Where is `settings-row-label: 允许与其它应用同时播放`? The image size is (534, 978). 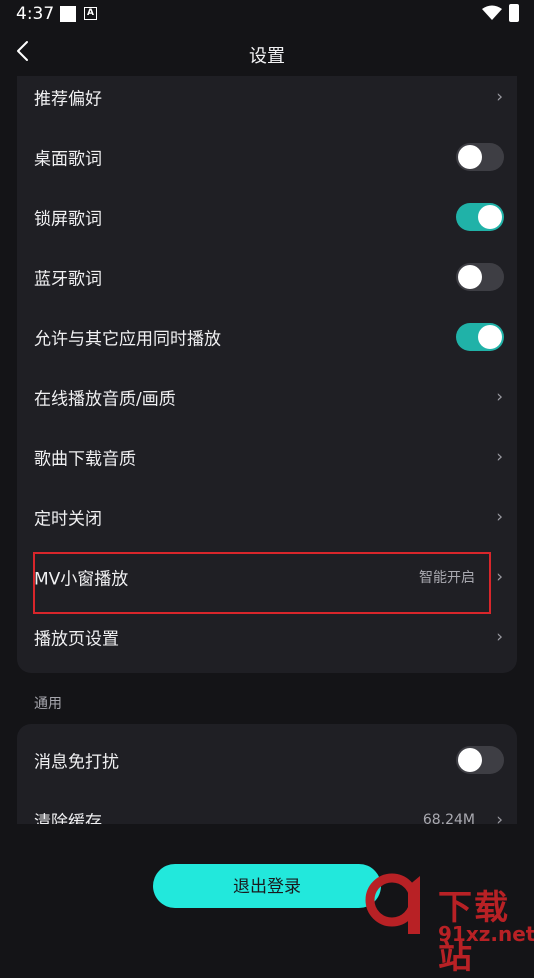 settings-row-label: 允许与其它应用同时播放 is located at coordinates (127, 339).